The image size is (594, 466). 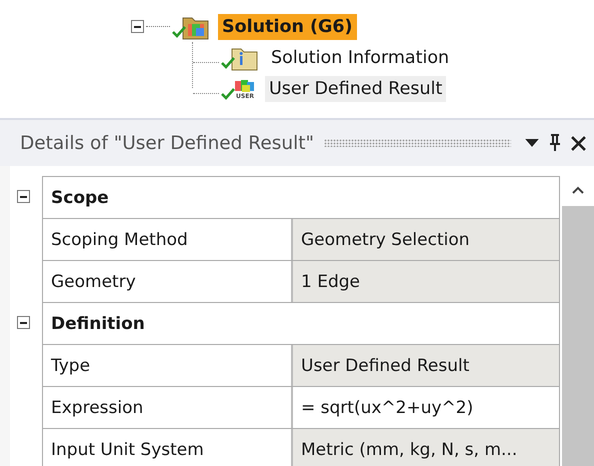 I want to click on tree-item: User Defined Result, so click(x=355, y=89).